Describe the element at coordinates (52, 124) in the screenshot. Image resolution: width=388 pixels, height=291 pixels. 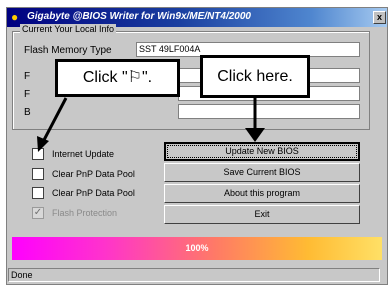
I see `arrow-down-left-icon` at that location.